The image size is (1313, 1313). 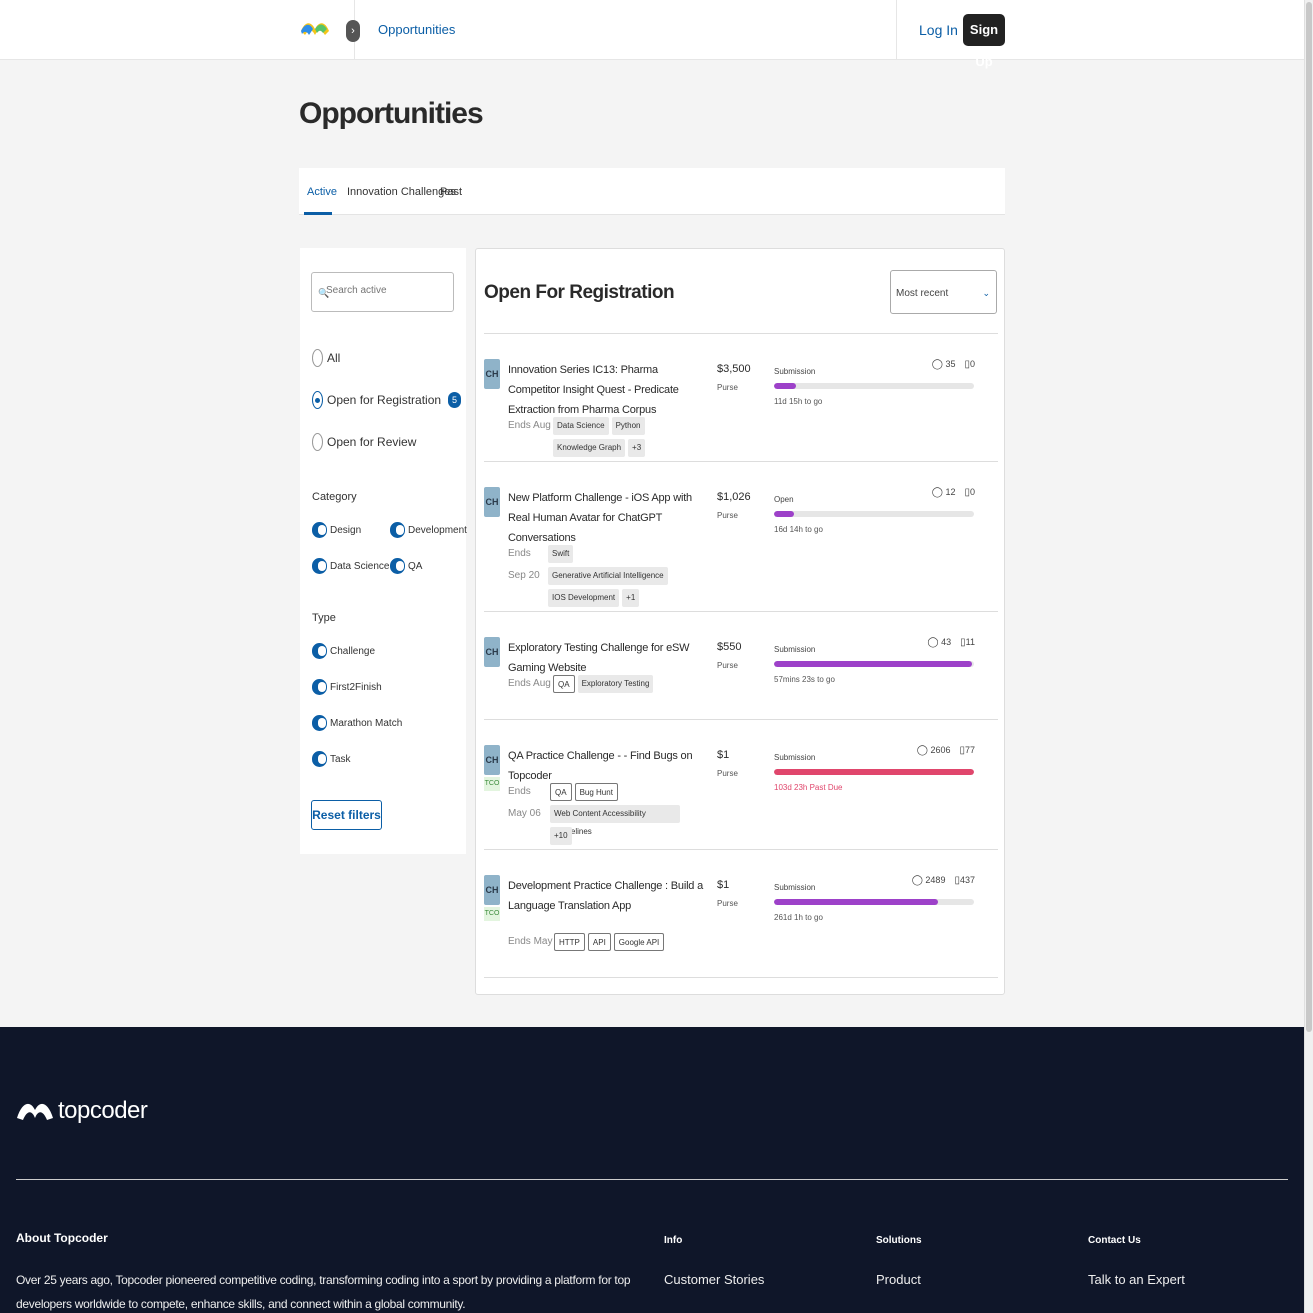 I want to click on tag-list: QA Exploratory Testing, so click(x=633, y=684).